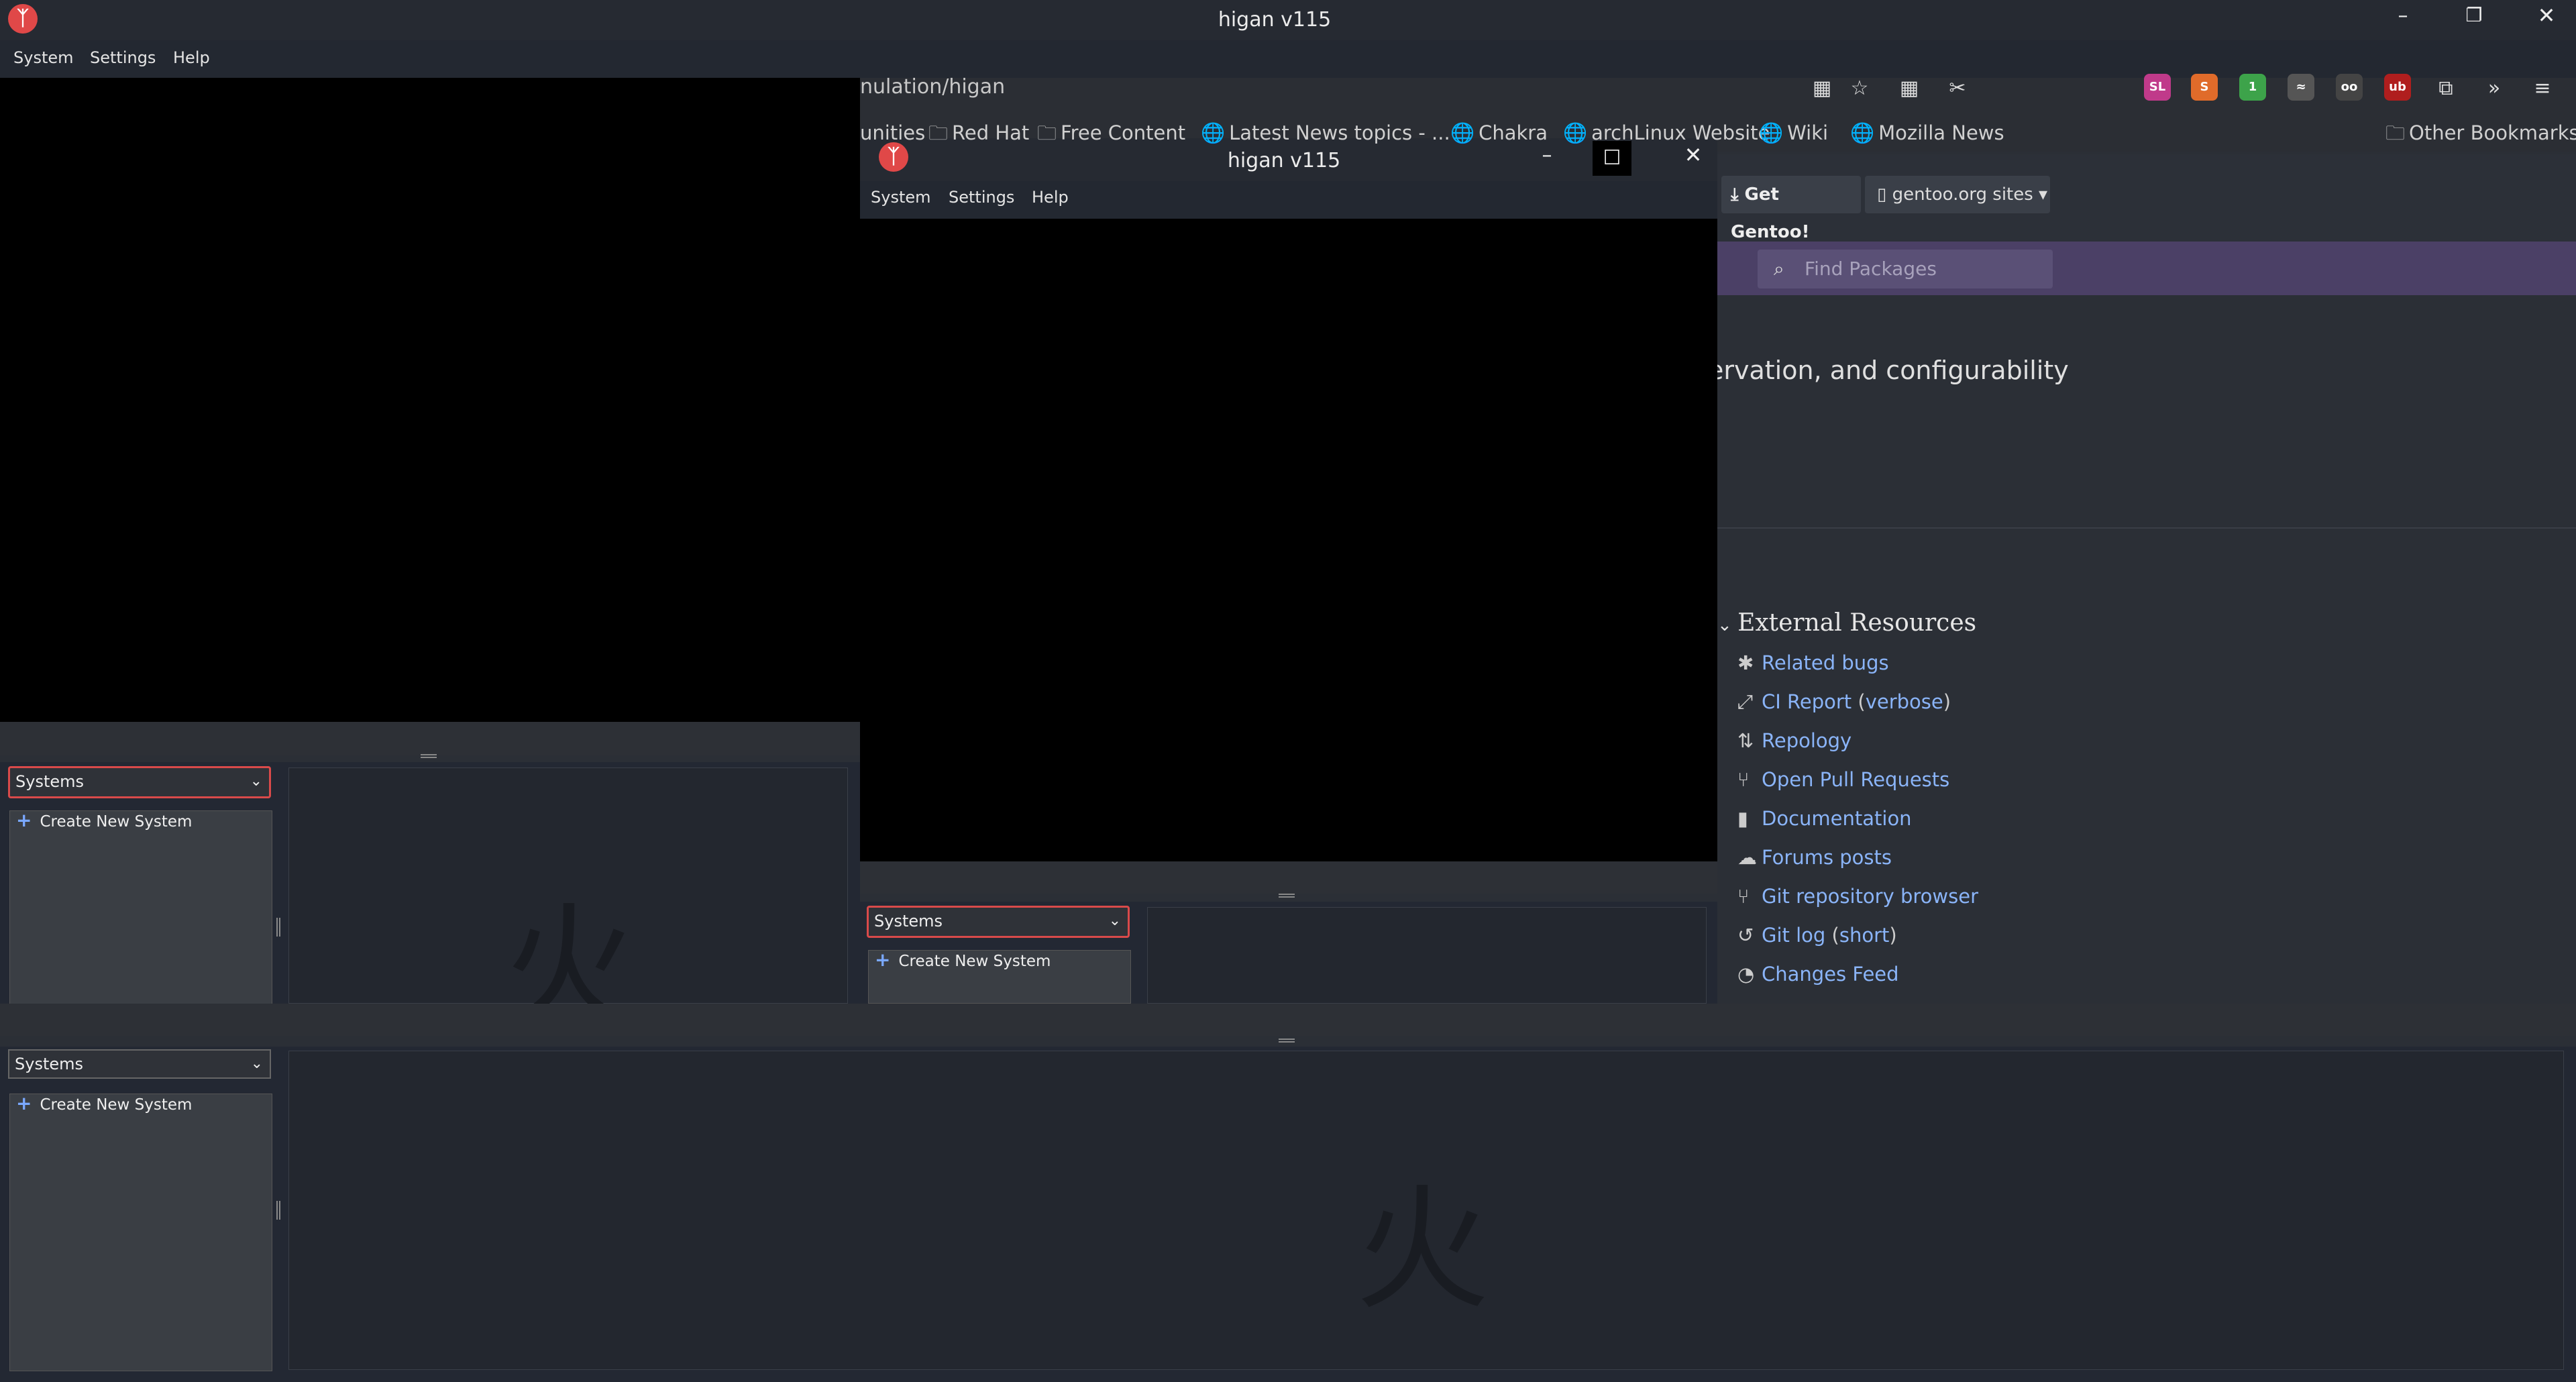 This screenshot has height=1382, width=2576. Describe the element at coordinates (2445, 88) in the screenshot. I see `puzzle-icon: ⧉` at that location.